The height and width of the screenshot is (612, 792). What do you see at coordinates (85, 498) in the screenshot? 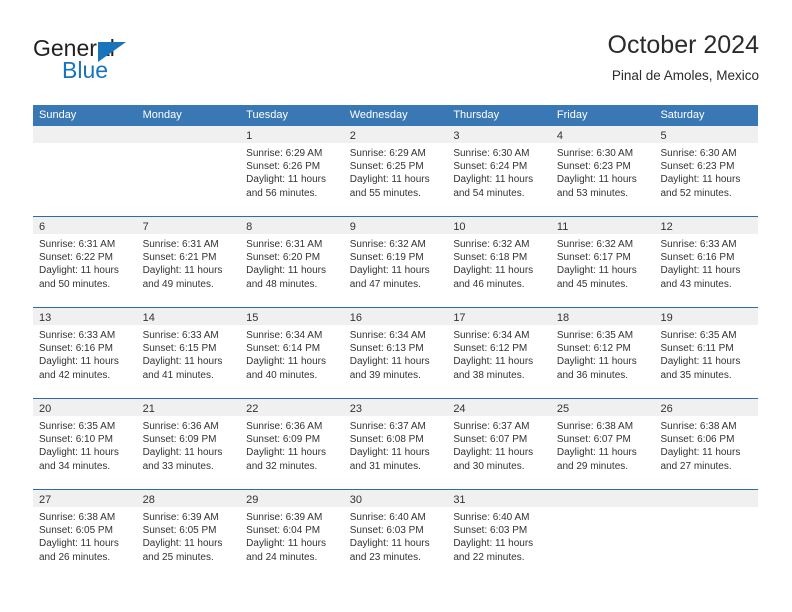
I see `day-number-band: 27` at bounding box center [85, 498].